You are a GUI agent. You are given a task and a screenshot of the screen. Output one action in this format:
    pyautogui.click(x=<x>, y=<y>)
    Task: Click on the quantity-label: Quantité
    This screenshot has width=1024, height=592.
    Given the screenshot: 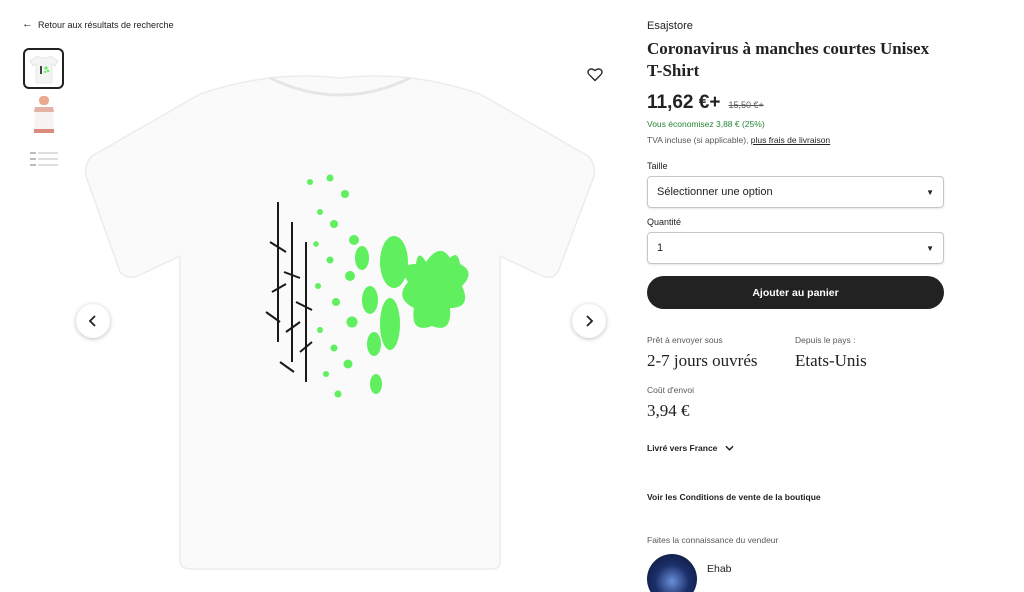 What is the action you would take?
    pyautogui.click(x=664, y=222)
    